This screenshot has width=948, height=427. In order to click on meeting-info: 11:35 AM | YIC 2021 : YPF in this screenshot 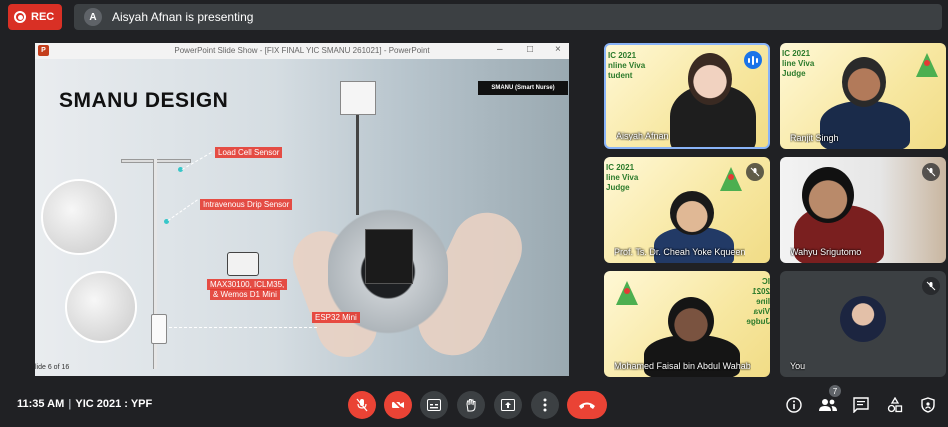, I will do `click(85, 404)`.